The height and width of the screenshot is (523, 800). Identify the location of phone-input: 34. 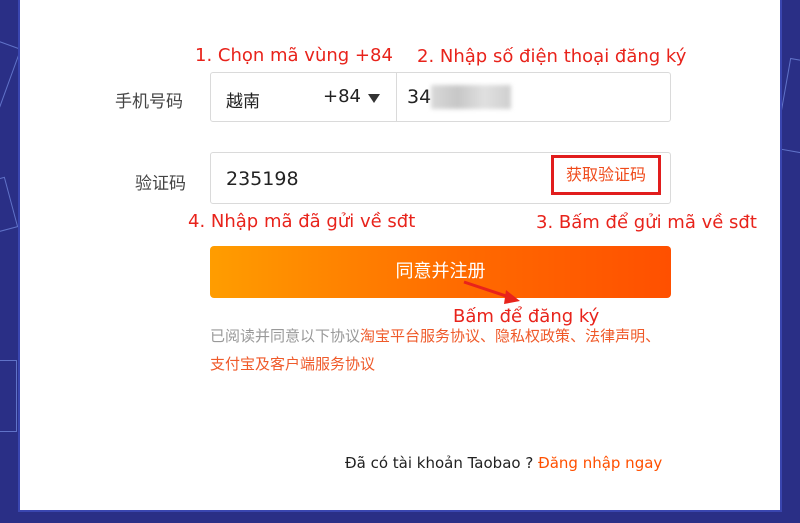
(533, 97).